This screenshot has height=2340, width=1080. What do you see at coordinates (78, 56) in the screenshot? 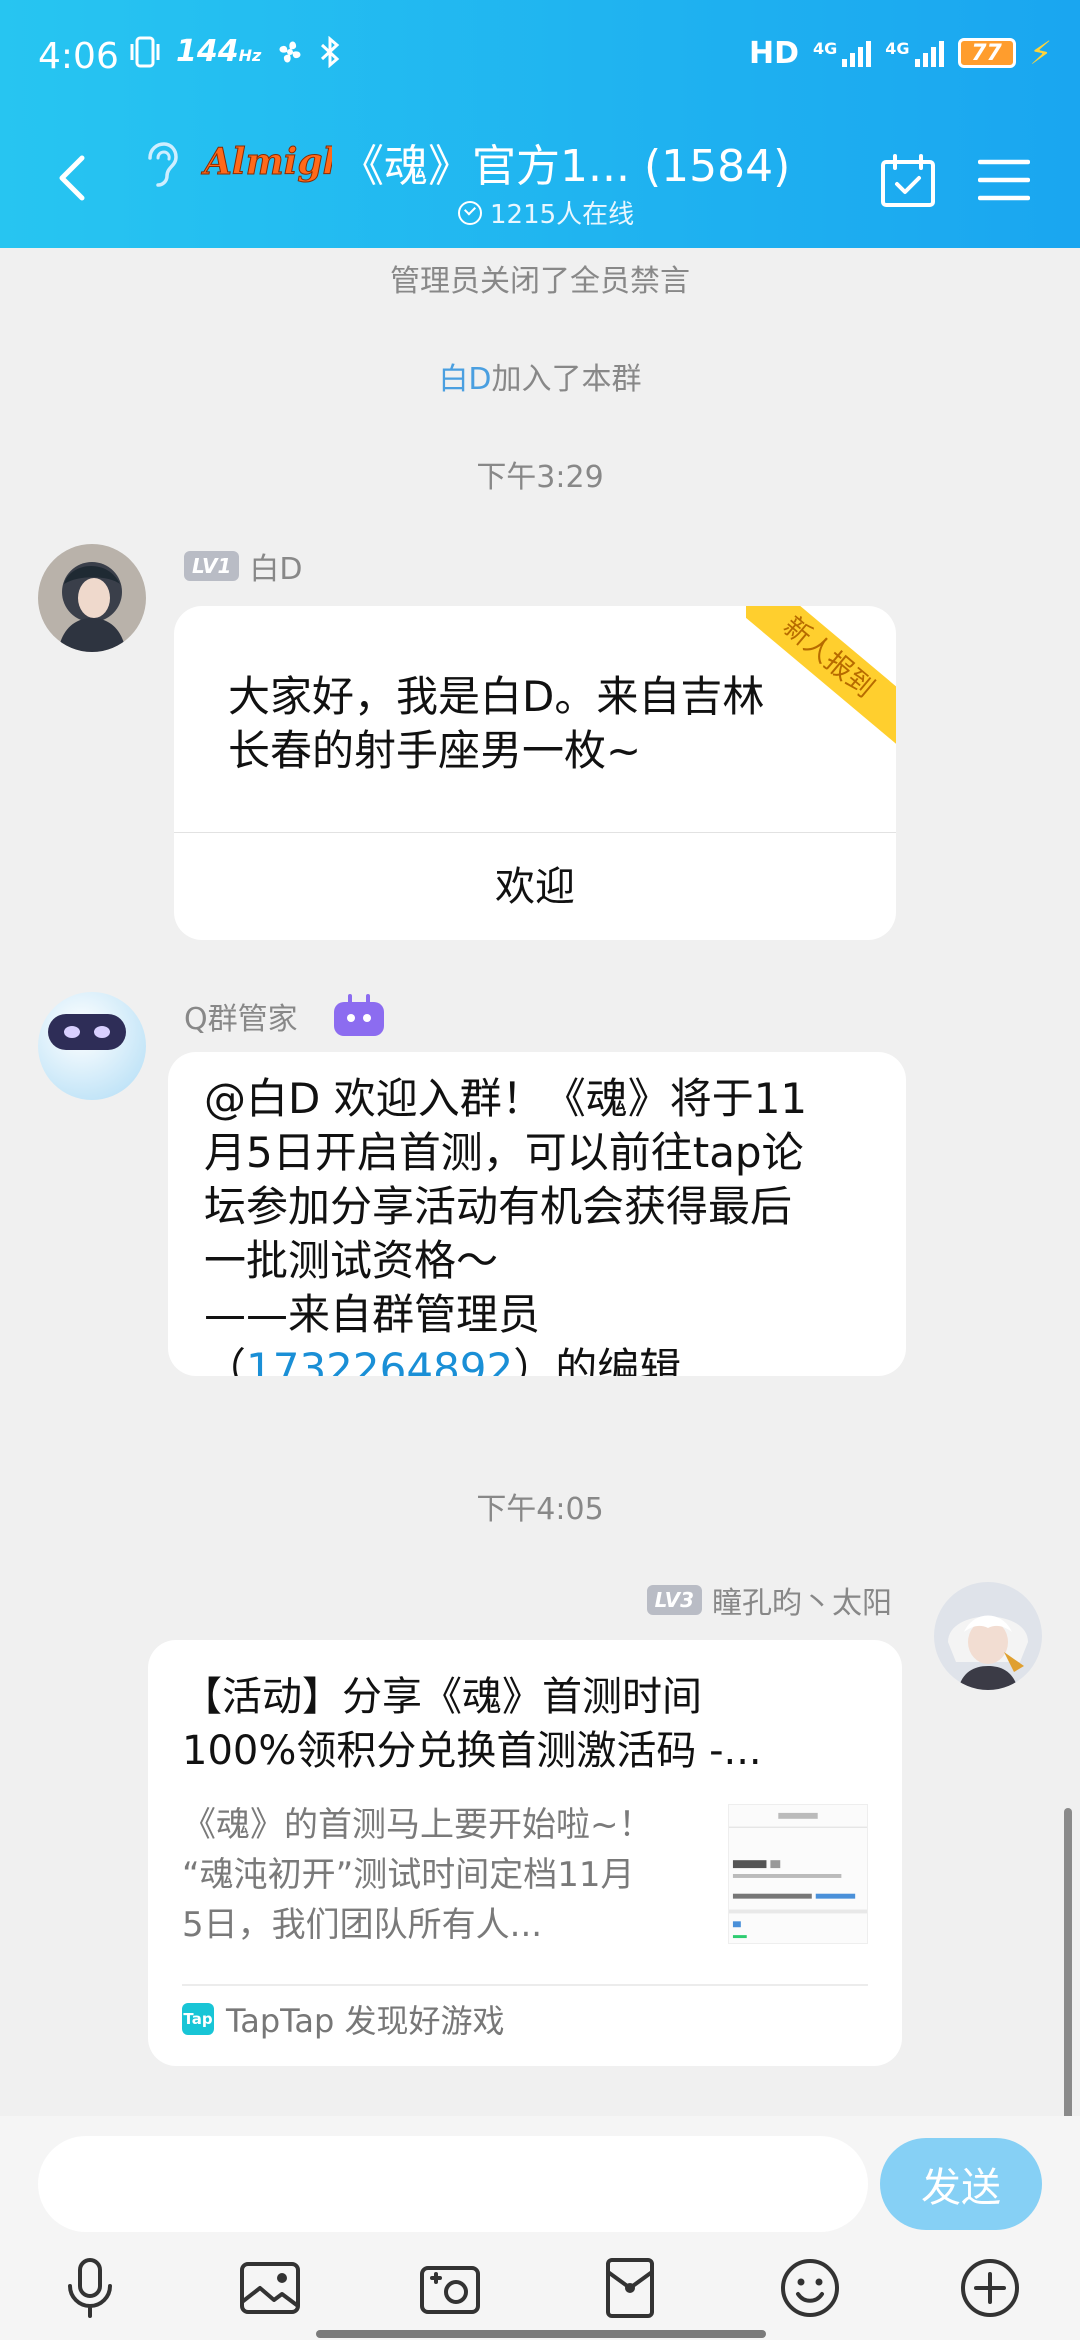
I see `status-time: 4:06` at bounding box center [78, 56].